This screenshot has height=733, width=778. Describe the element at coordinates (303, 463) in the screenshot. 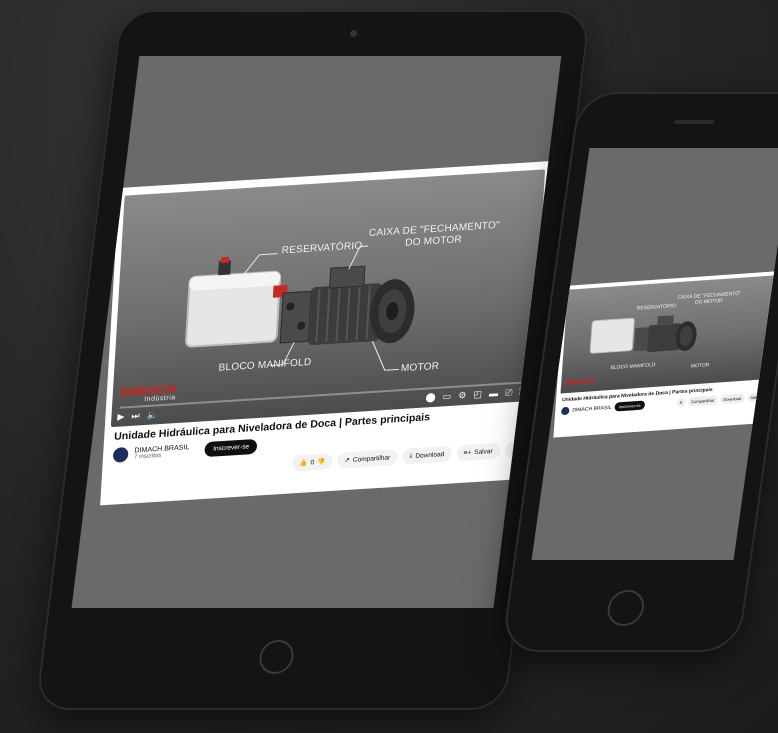

I see `like-icon: 👍` at that location.